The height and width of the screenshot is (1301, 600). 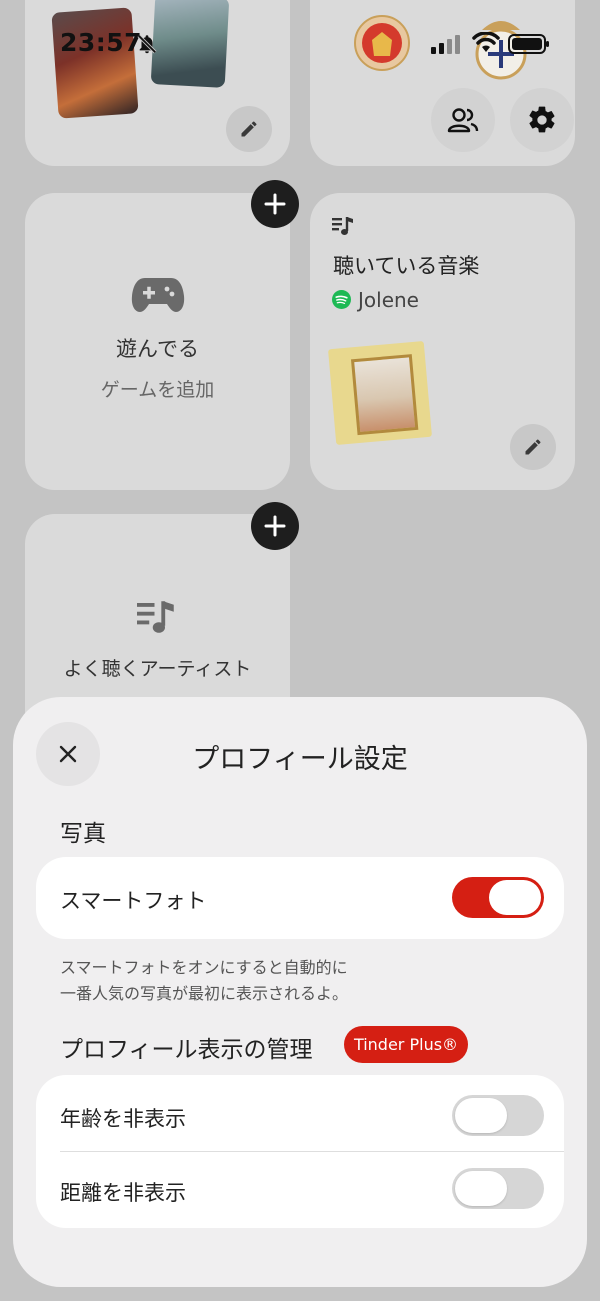 I want to click on bell-off-icon, so click(x=147, y=44).